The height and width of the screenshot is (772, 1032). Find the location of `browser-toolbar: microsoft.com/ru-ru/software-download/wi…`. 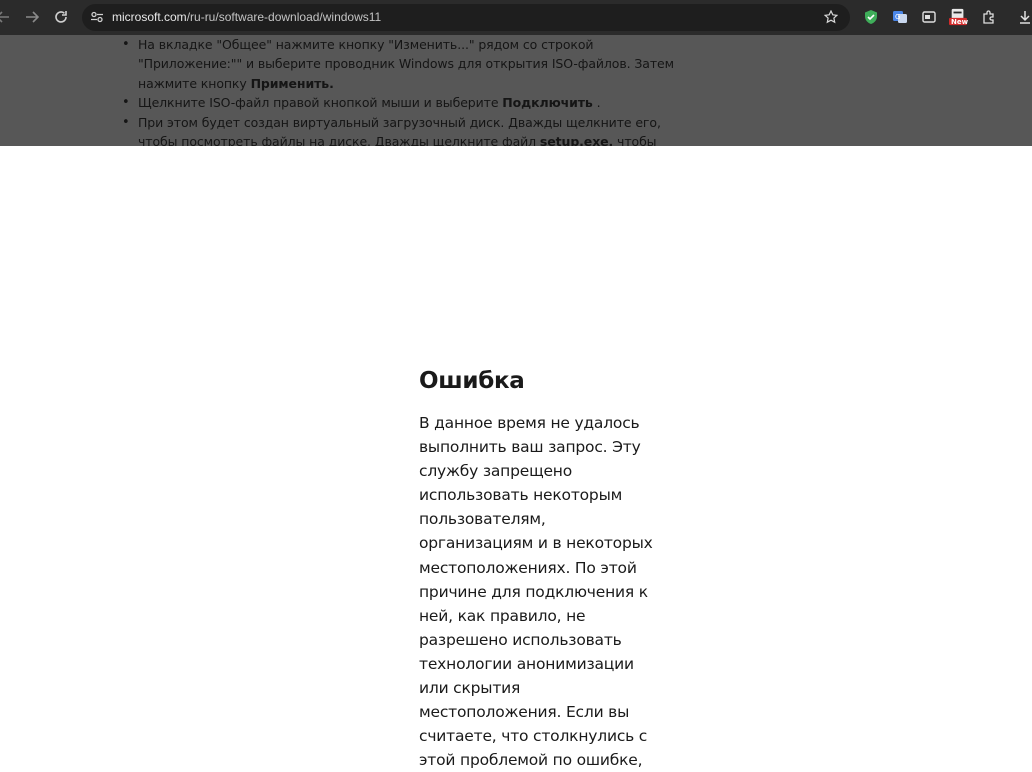

browser-toolbar: microsoft.com/ru-ru/software-download/wi… is located at coordinates (516, 17).